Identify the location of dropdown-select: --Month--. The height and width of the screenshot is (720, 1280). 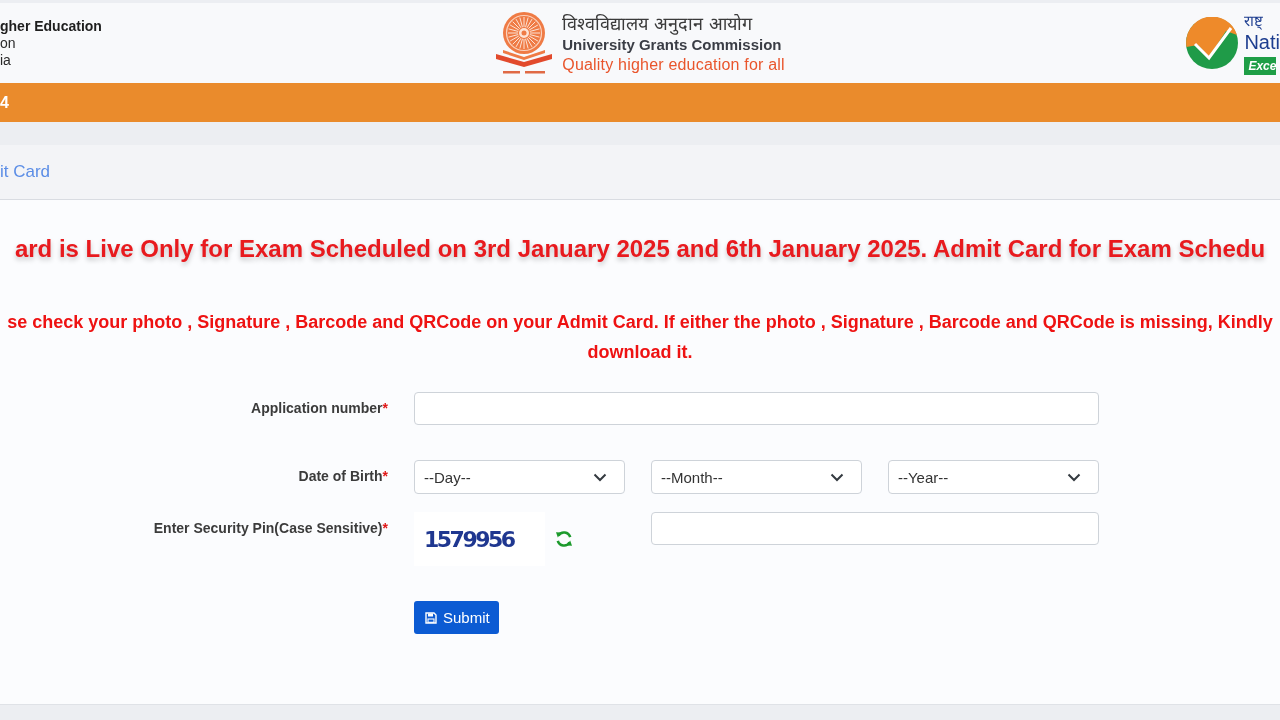
(756, 477).